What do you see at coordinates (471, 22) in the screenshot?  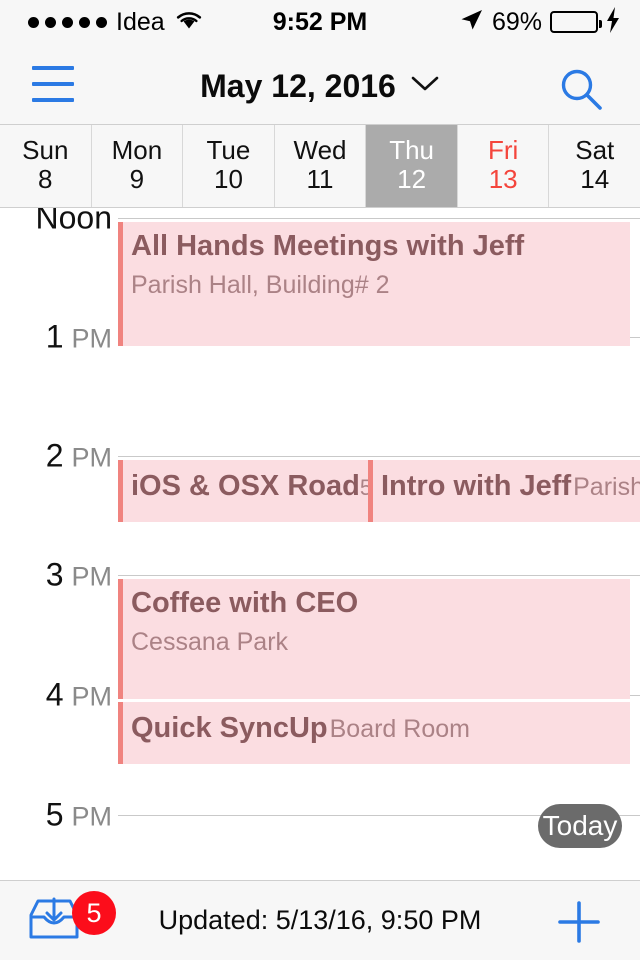 I see `location-arrow-icon` at bounding box center [471, 22].